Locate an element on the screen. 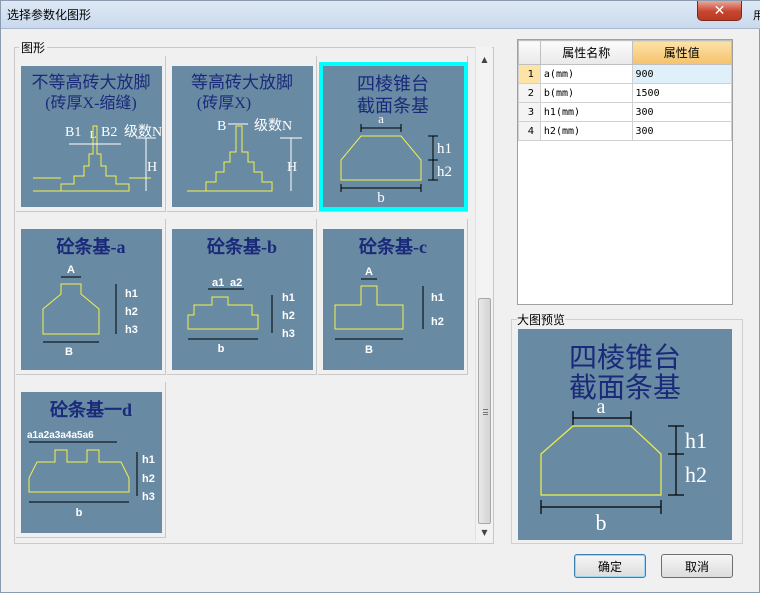  pyramid-strip-diagram: 四棱锥台 截面条基 a h1 h2 b is located at coordinates (396, 140).